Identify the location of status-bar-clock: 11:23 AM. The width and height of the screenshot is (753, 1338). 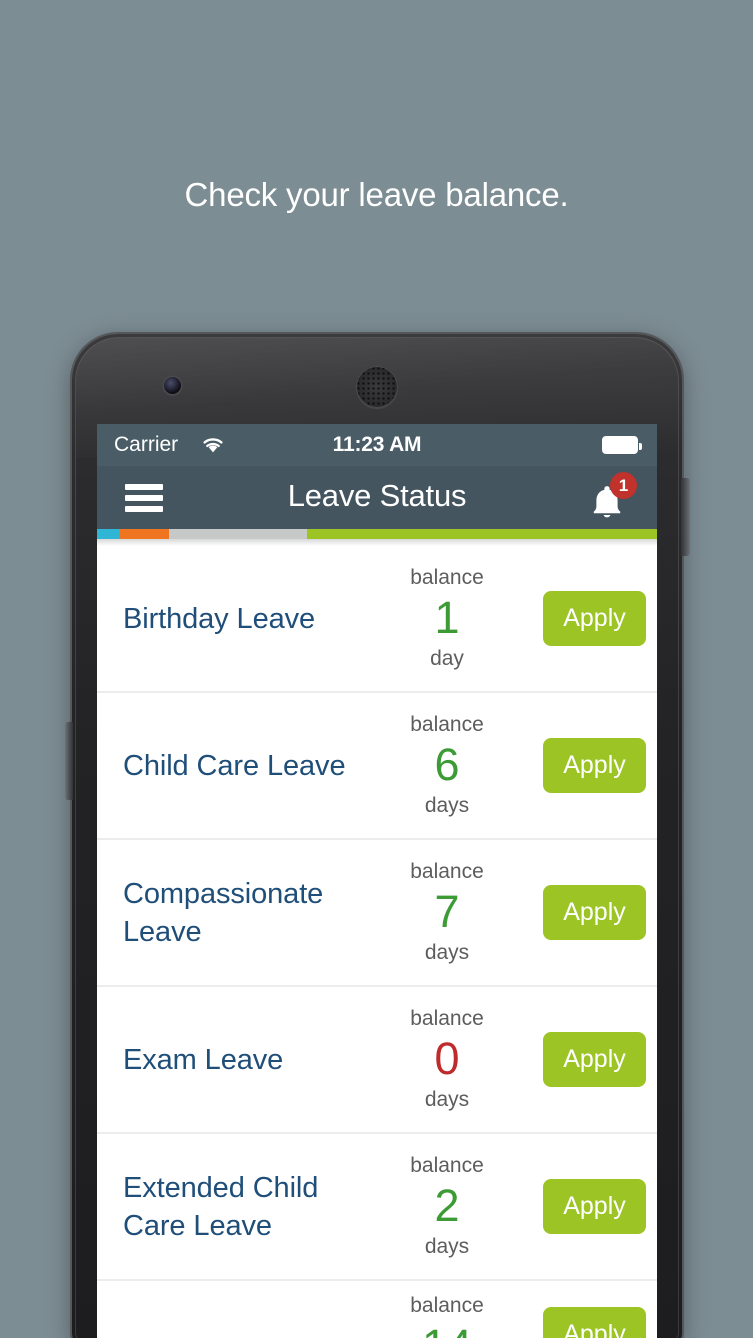
(377, 444).